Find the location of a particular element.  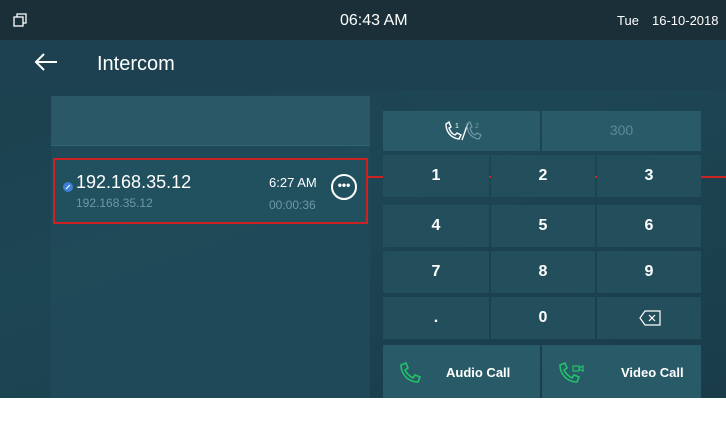

key-9: 9 is located at coordinates (649, 272).